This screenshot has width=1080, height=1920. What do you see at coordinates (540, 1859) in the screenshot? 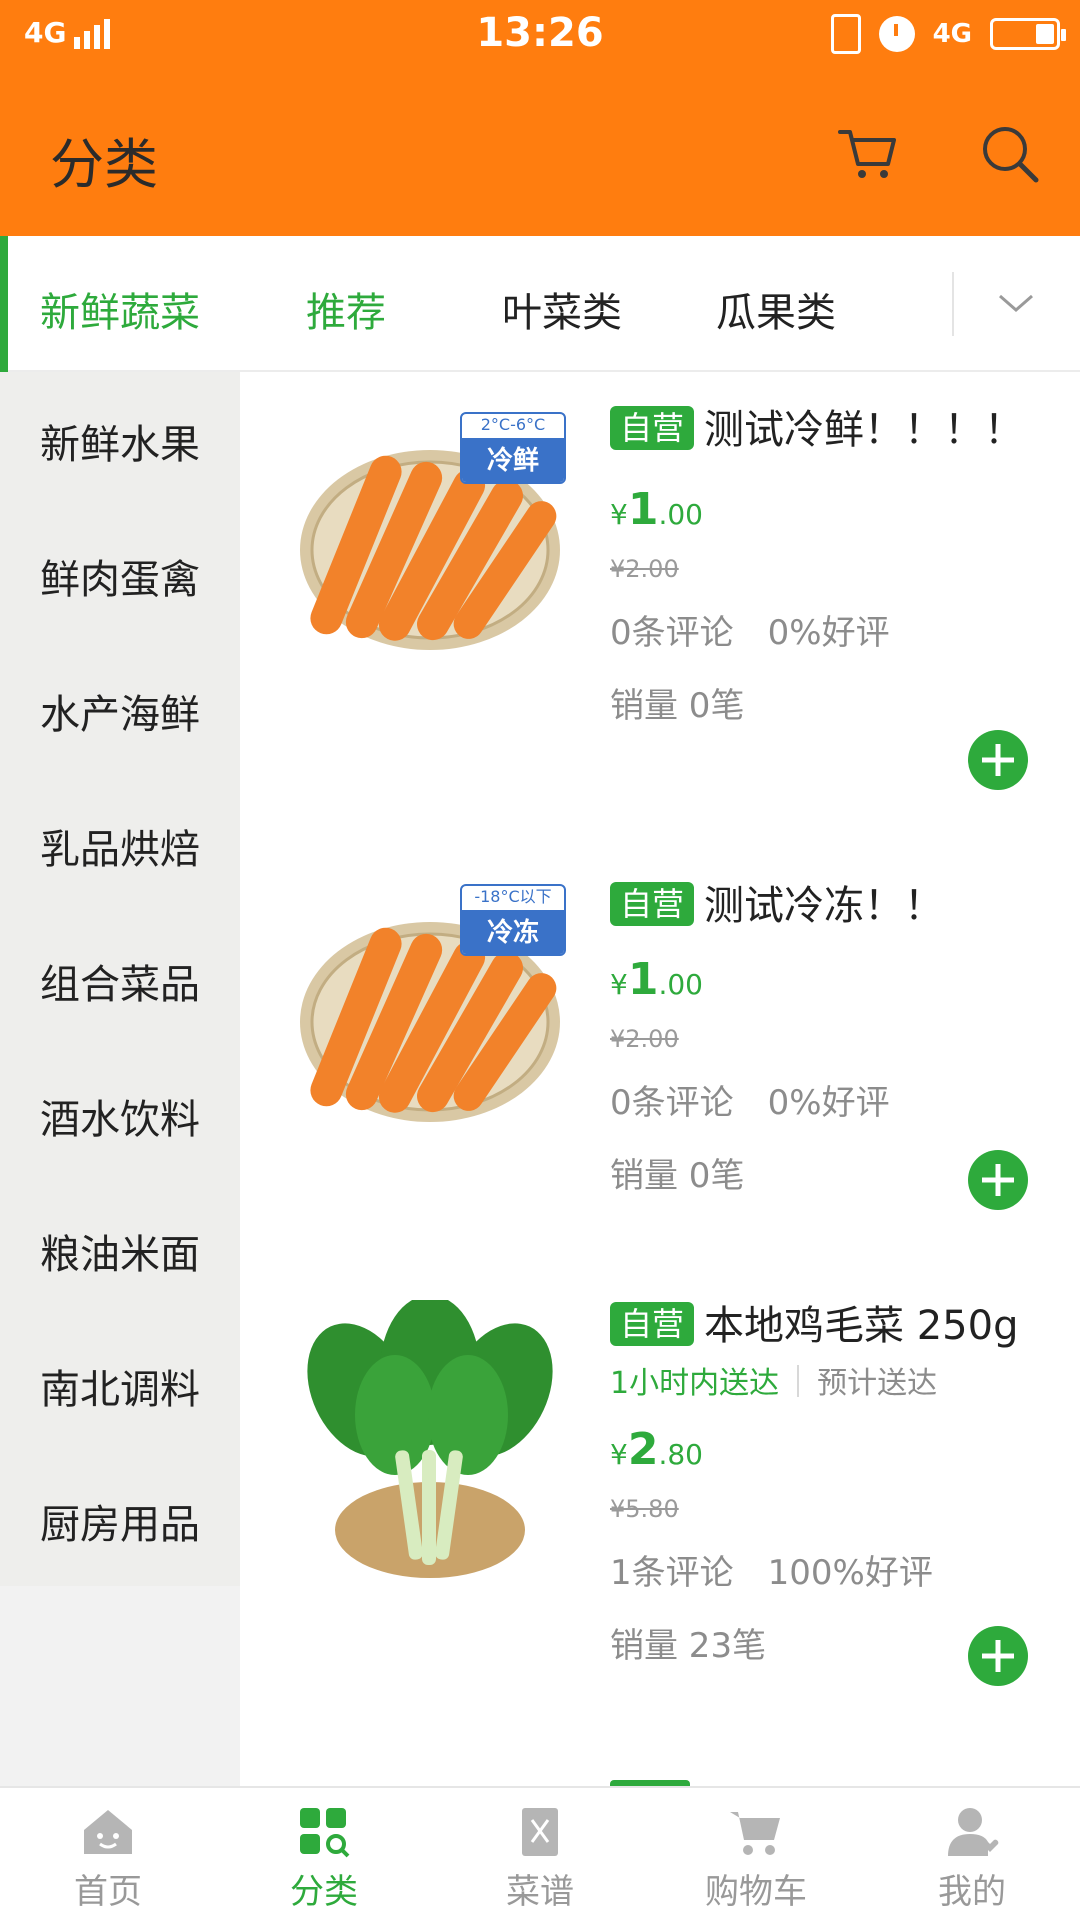
I see `nav-recipes: 菜谱` at bounding box center [540, 1859].